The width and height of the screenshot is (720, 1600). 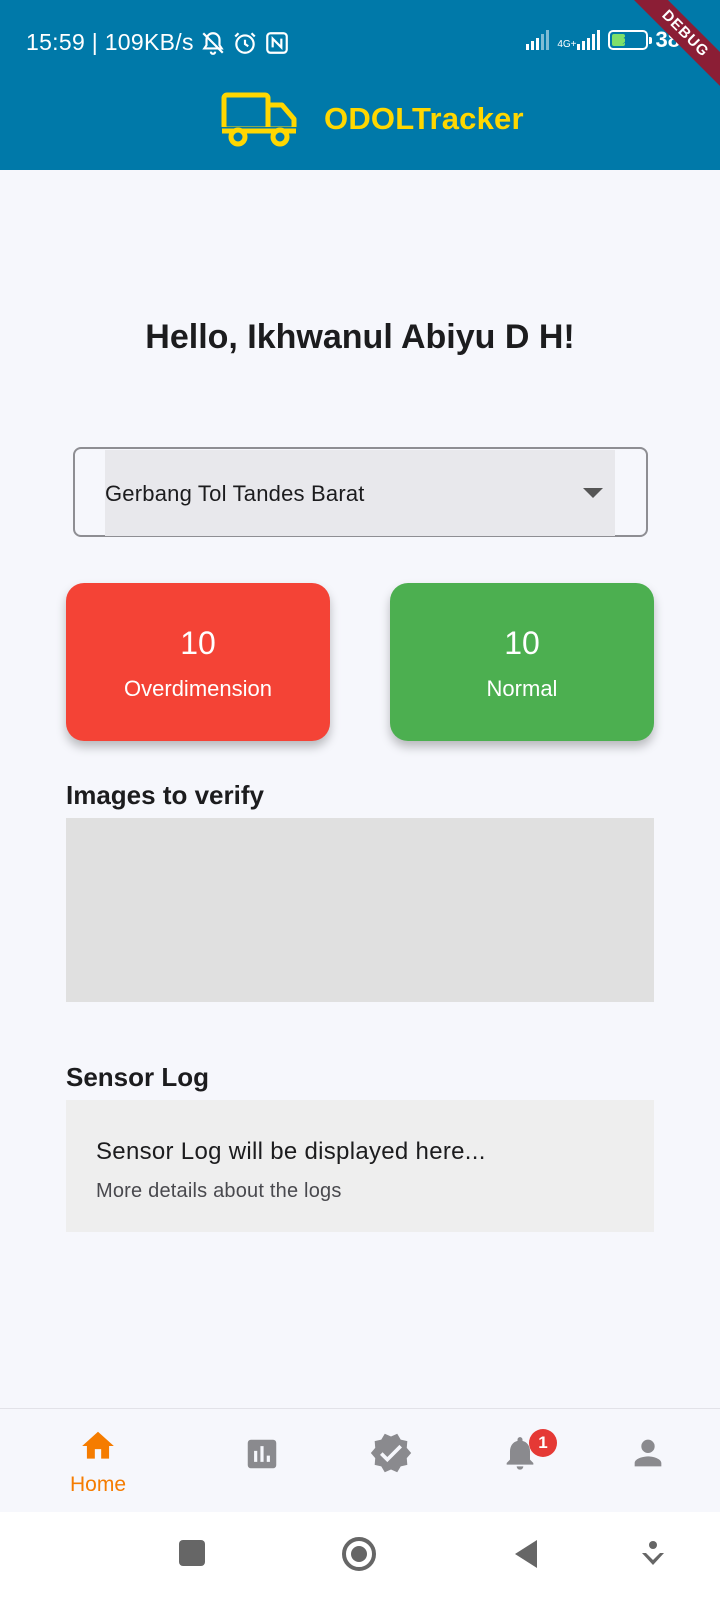 I want to click on battery-icon: ⚡, so click(x=629, y=40).